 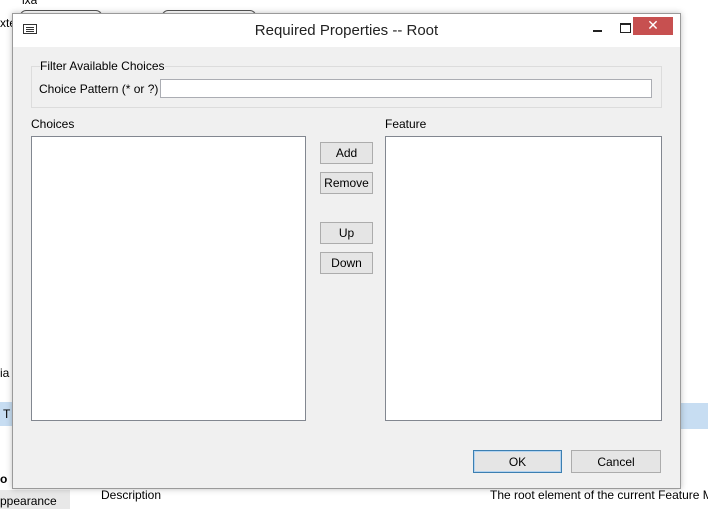 I want to click on background-top-text: ixa, so click(x=30, y=3).